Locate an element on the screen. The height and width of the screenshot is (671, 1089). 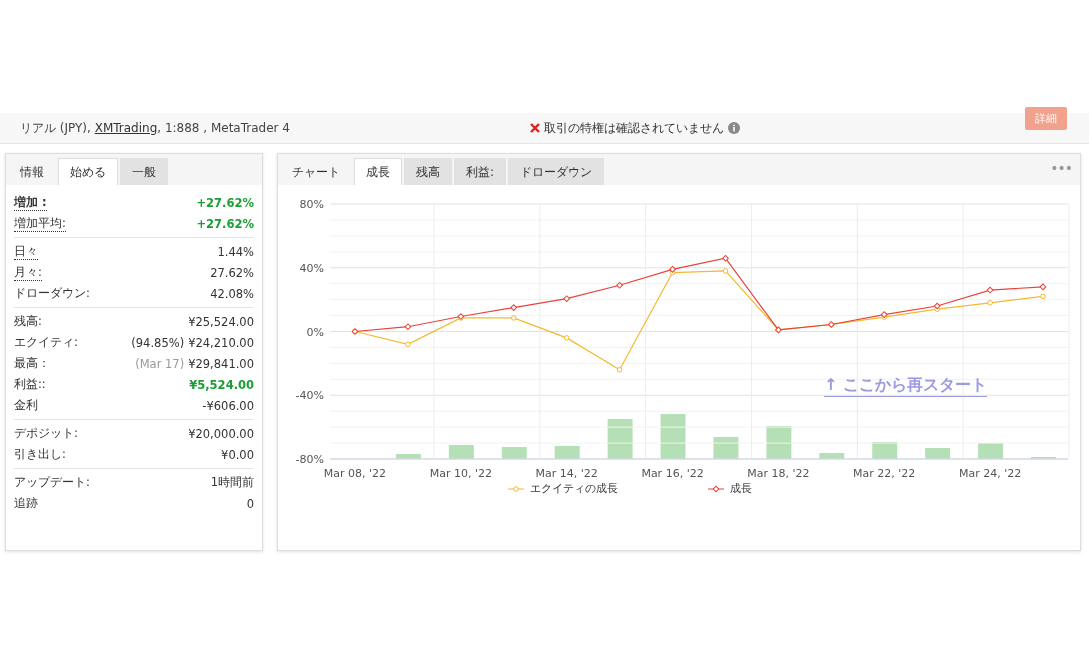
stat-label: デポジット: is located at coordinates (46, 433).